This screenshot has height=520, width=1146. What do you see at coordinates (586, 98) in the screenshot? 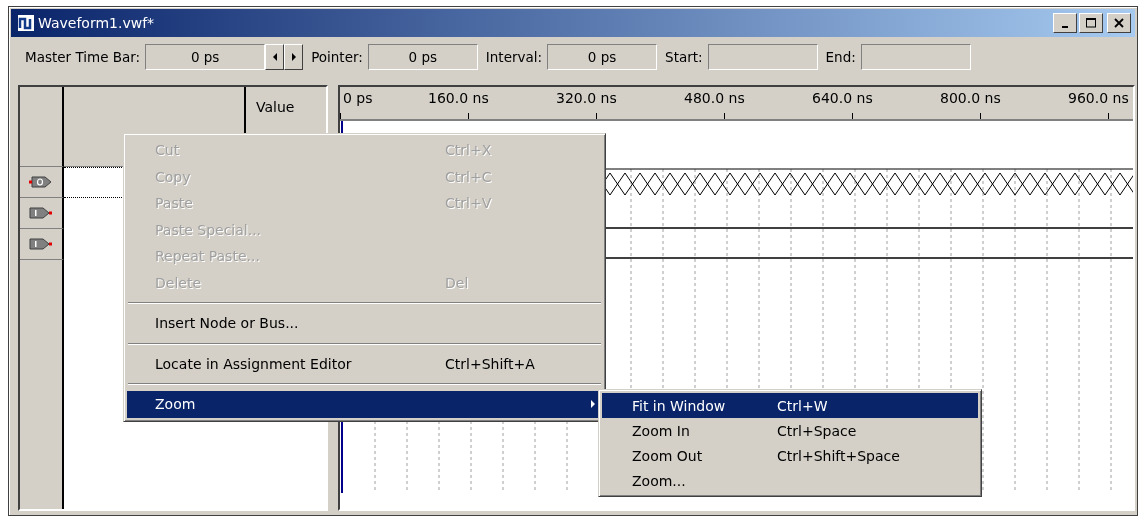
I see `ruler-label: 320.0 ns` at bounding box center [586, 98].